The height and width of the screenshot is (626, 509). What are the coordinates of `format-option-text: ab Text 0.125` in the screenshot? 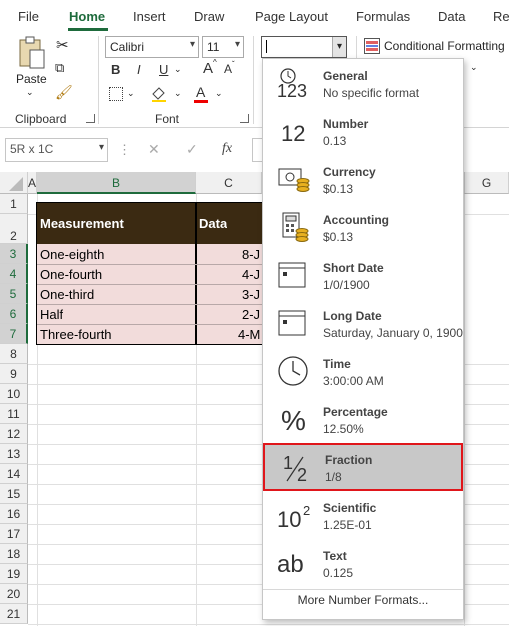 It's located at (363, 563).